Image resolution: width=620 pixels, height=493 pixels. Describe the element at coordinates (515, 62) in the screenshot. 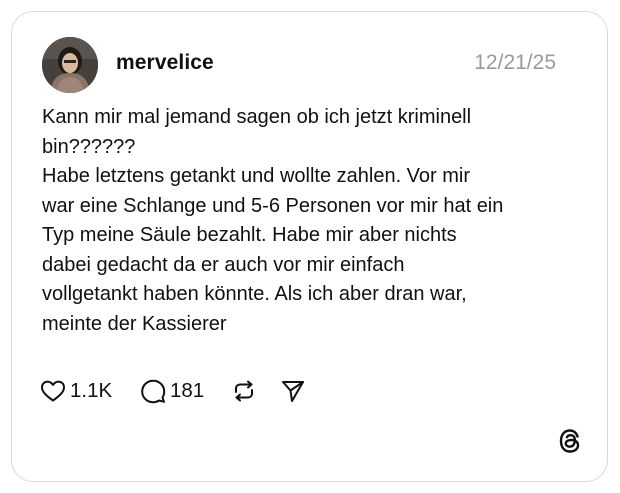

I see `post-timestamp: 12/21/25` at that location.